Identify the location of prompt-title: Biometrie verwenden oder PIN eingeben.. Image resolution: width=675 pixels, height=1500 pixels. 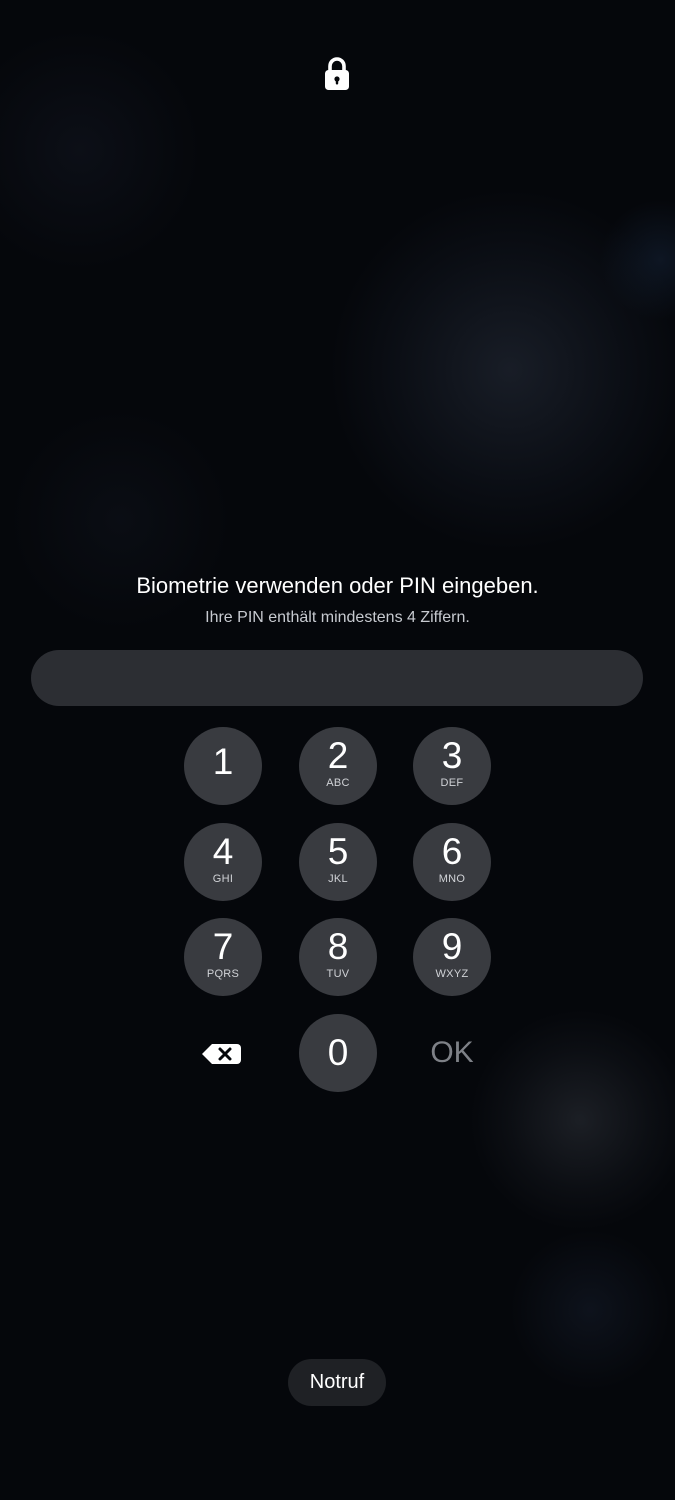
(337, 585).